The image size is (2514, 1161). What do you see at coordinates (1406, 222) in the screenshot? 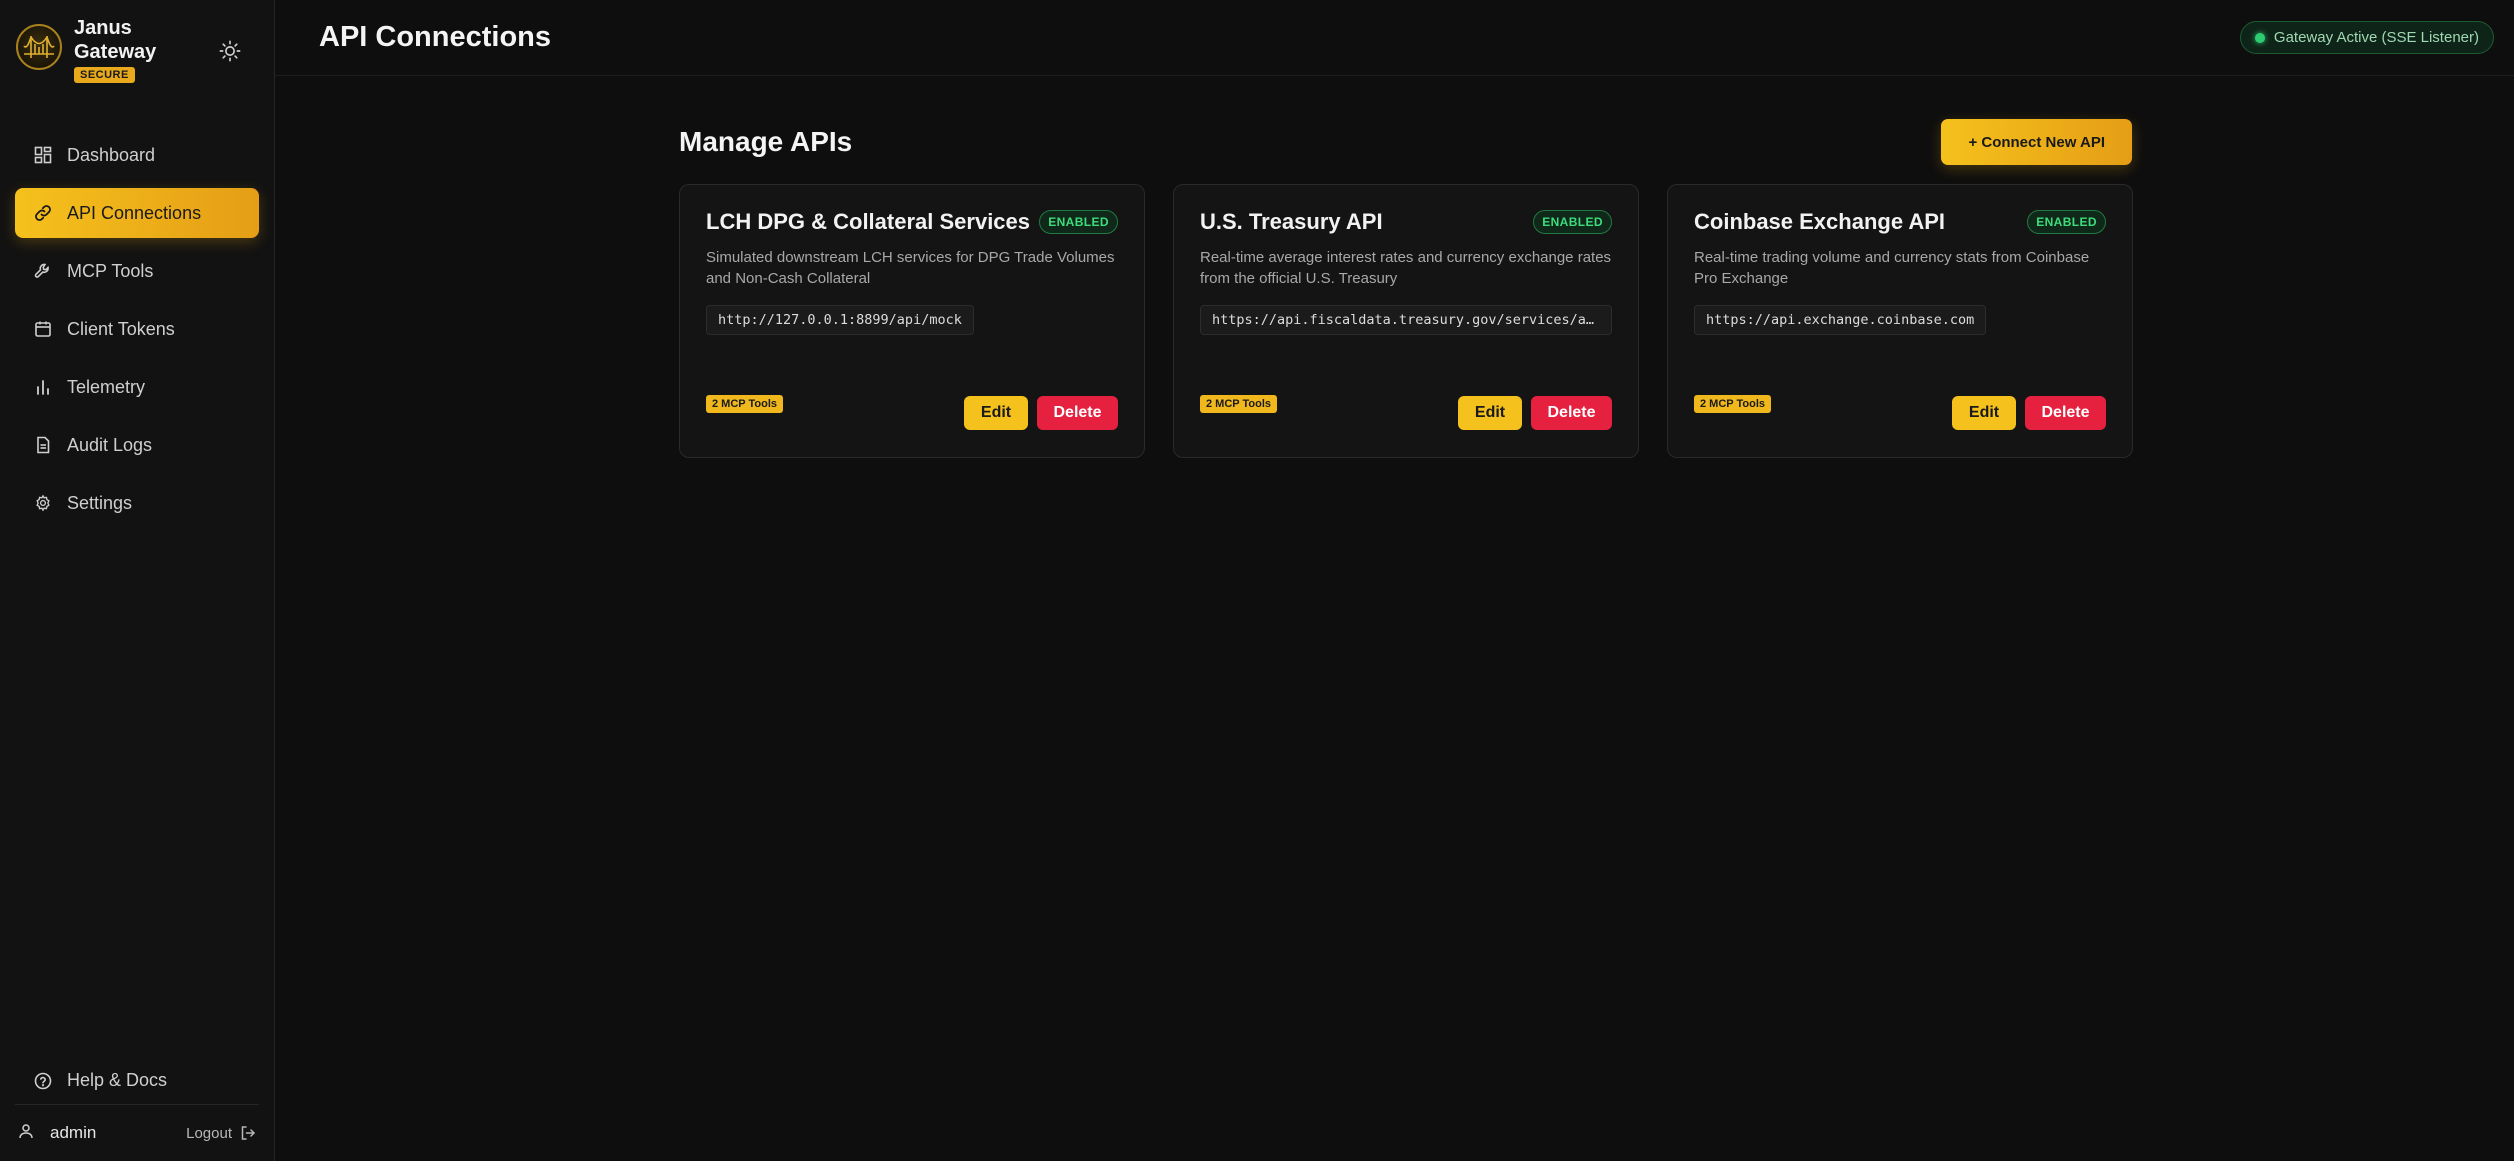
I see `card-header: U.S. Treasury API ENABLED` at bounding box center [1406, 222].